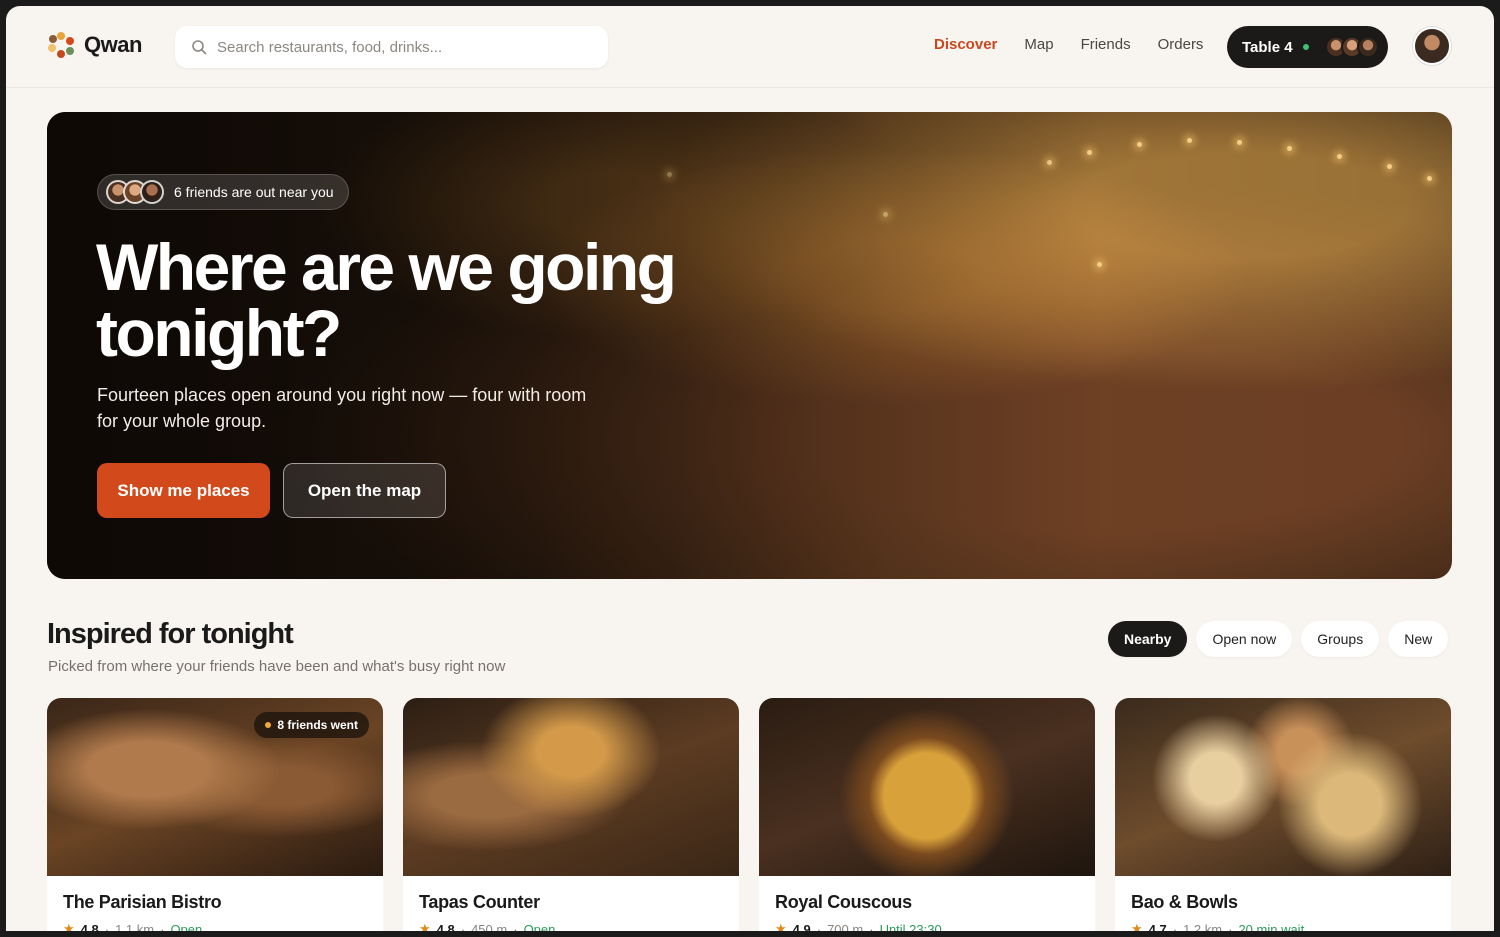 The height and width of the screenshot is (937, 1500). I want to click on nav-orders: Orders, so click(1181, 44).